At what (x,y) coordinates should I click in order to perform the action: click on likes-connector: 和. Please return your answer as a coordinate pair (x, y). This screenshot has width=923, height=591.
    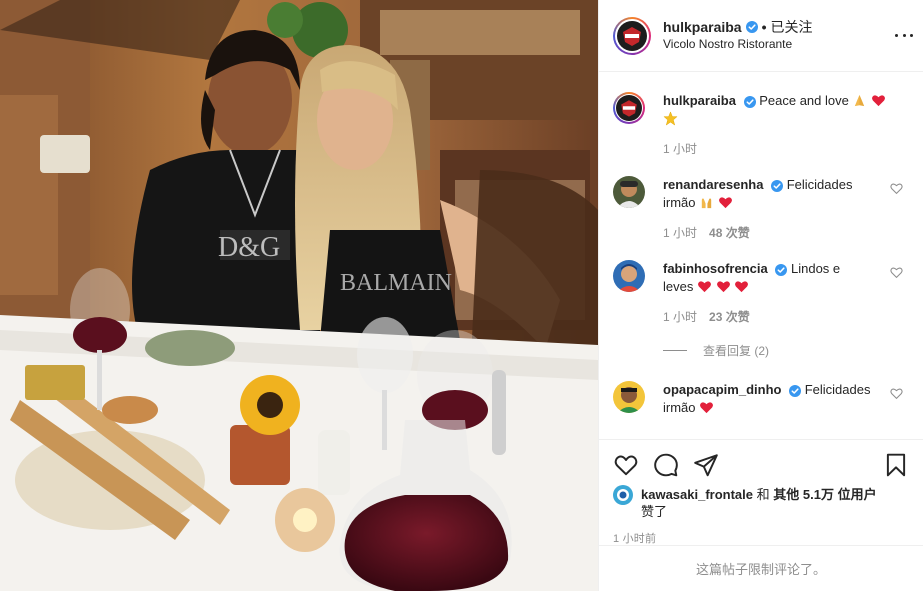
    Looking at the image, I should click on (763, 494).